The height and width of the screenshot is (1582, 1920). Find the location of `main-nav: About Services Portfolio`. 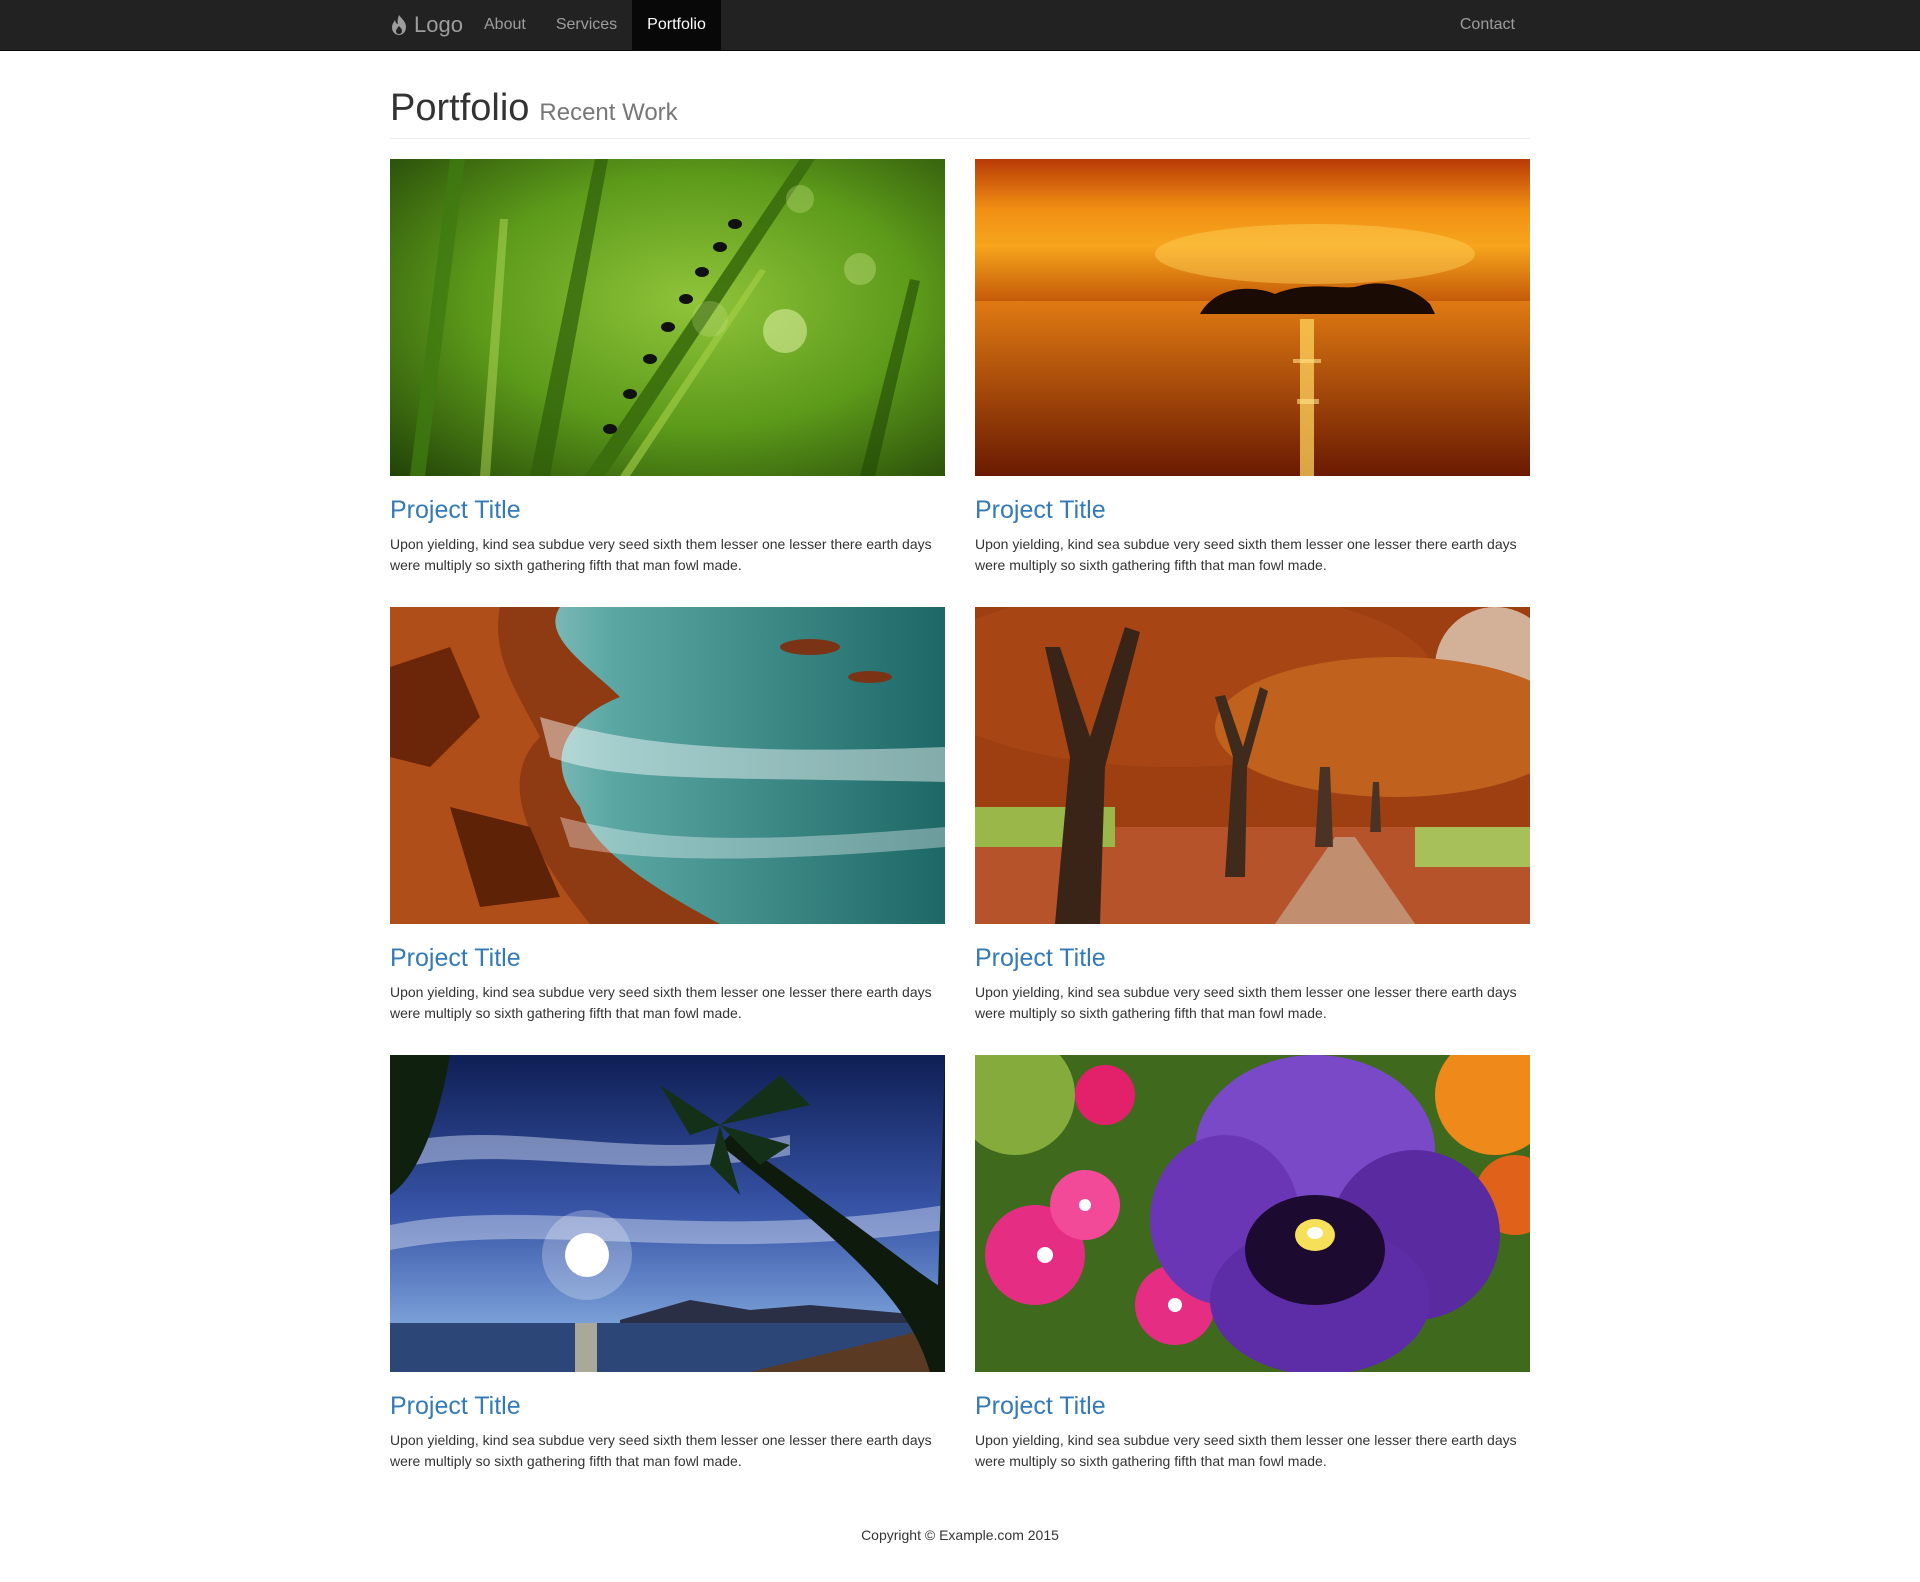

main-nav: About Services Portfolio is located at coordinates (595, 25).